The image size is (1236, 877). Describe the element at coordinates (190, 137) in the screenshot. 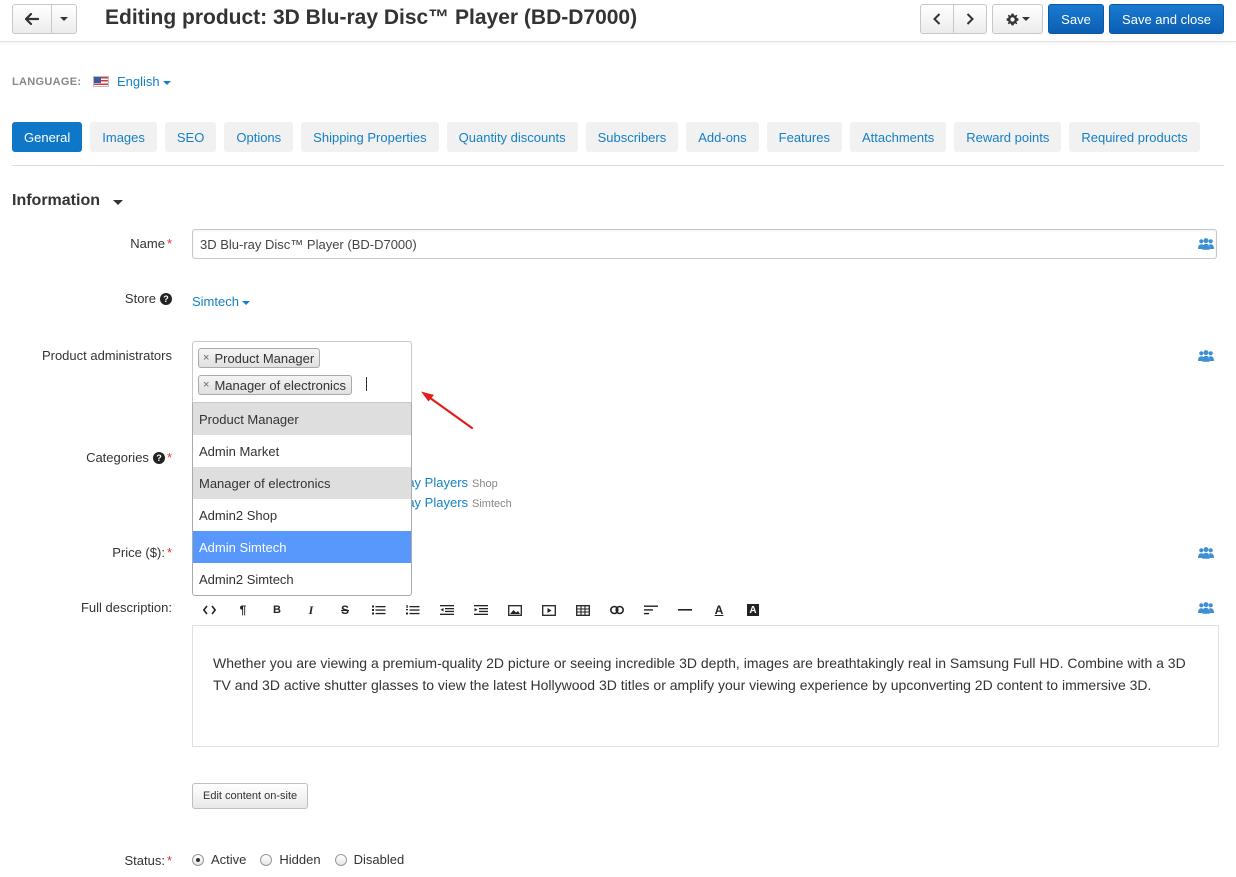

I see `tab-seo: SEO` at that location.